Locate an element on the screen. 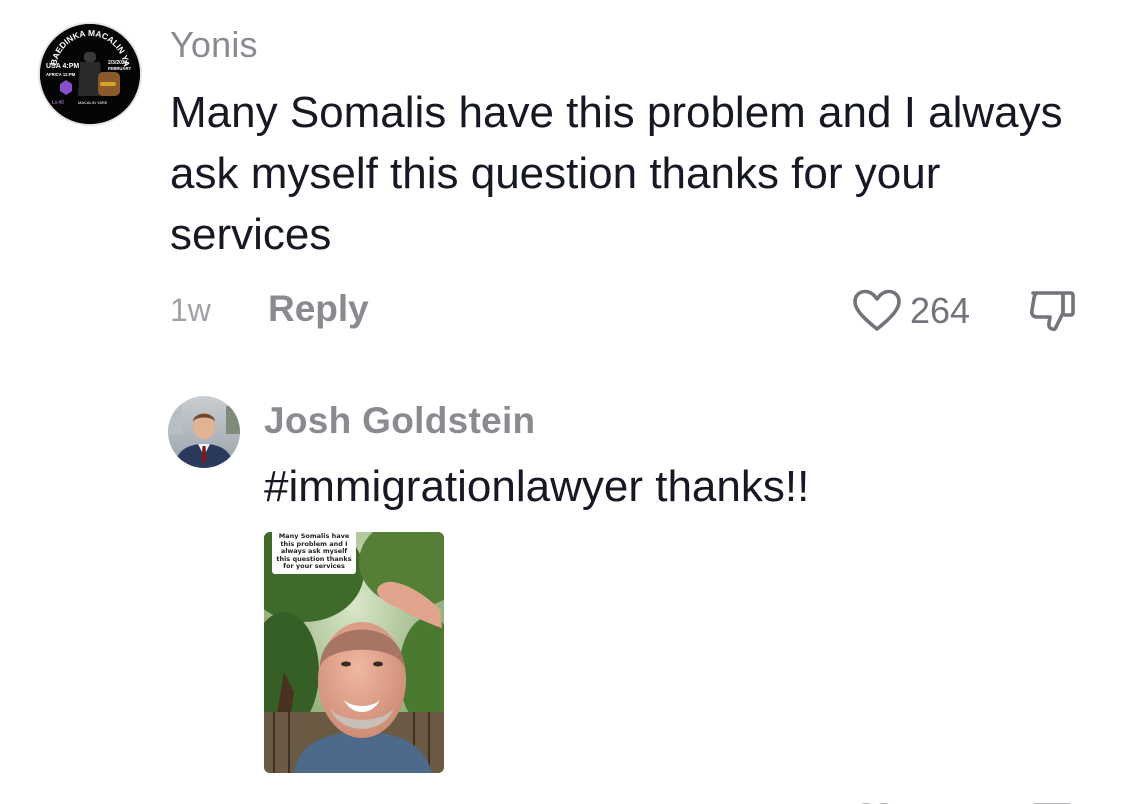  reply-text: #immigrationlawyer thanks!! is located at coordinates (537, 486).